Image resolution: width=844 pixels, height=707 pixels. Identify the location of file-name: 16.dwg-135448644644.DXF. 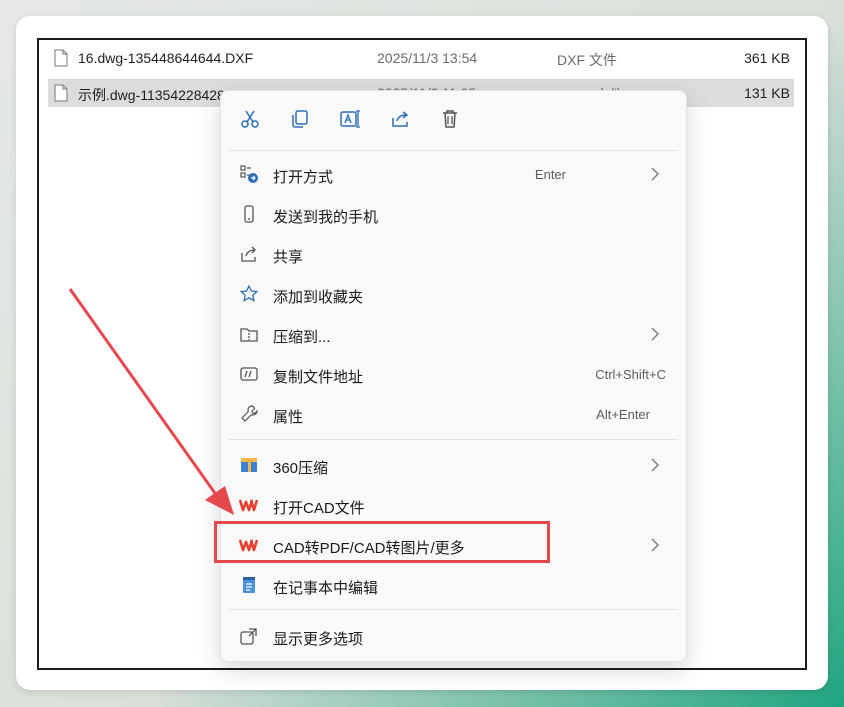
(166, 58).